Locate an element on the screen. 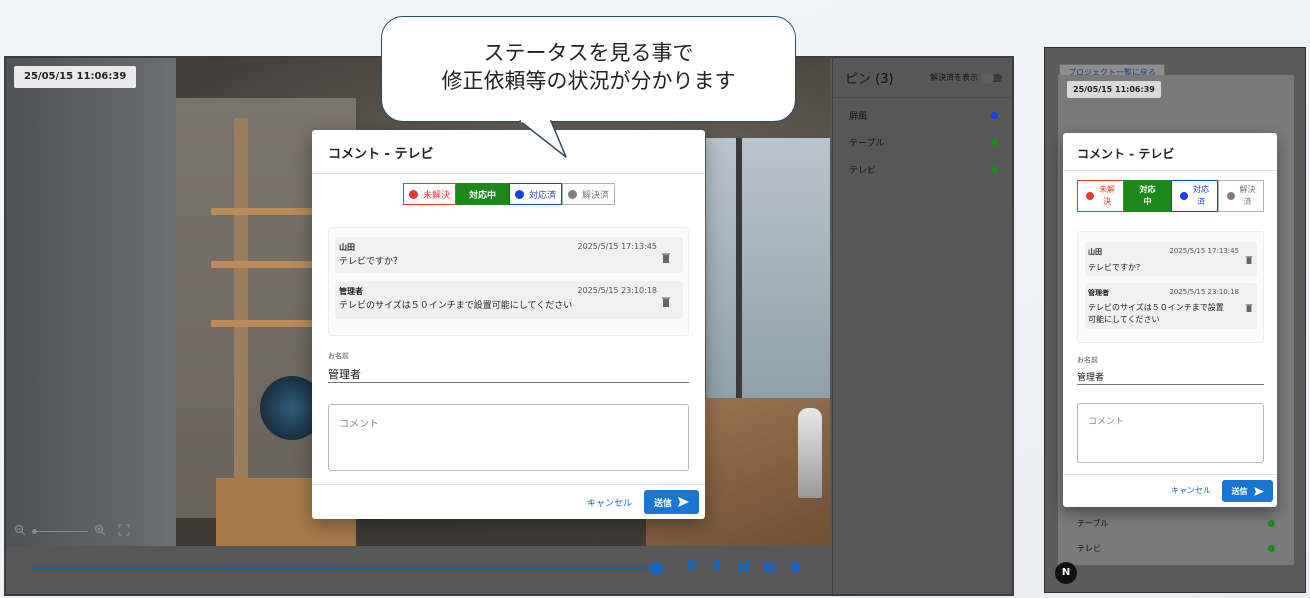 This screenshot has width=1310, height=598. status-toggle-group: 未解 決 対応 中 対応 済 解決 済 is located at coordinates (1170, 196).